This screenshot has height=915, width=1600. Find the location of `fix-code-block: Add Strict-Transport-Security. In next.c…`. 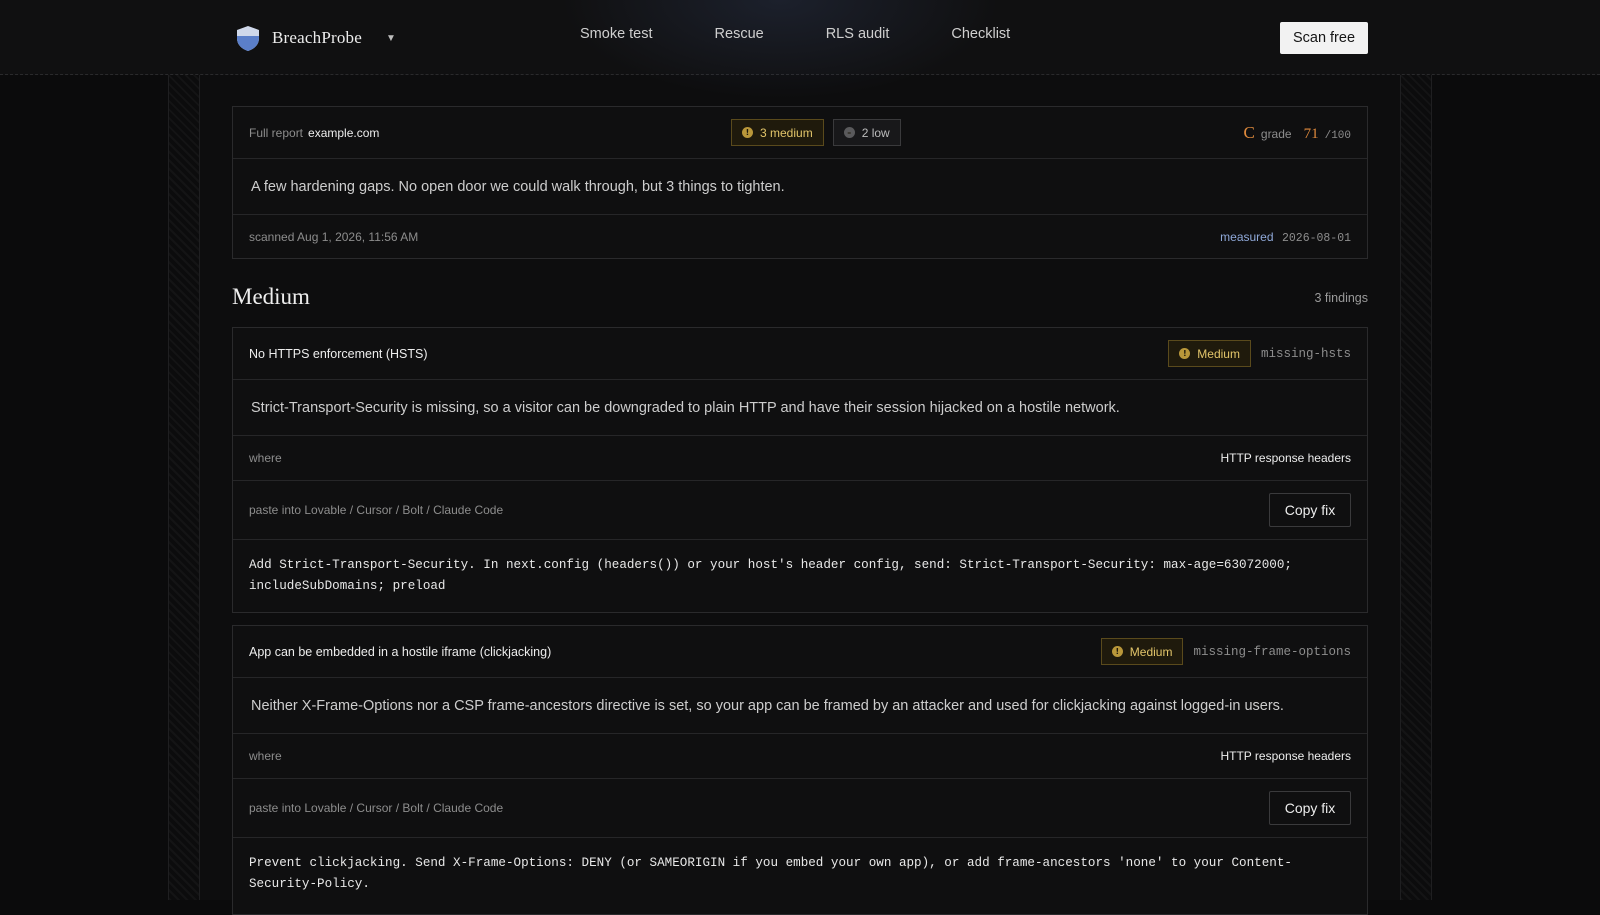

fix-code-block: Add Strict-Transport-Security. In next.c… is located at coordinates (800, 575).